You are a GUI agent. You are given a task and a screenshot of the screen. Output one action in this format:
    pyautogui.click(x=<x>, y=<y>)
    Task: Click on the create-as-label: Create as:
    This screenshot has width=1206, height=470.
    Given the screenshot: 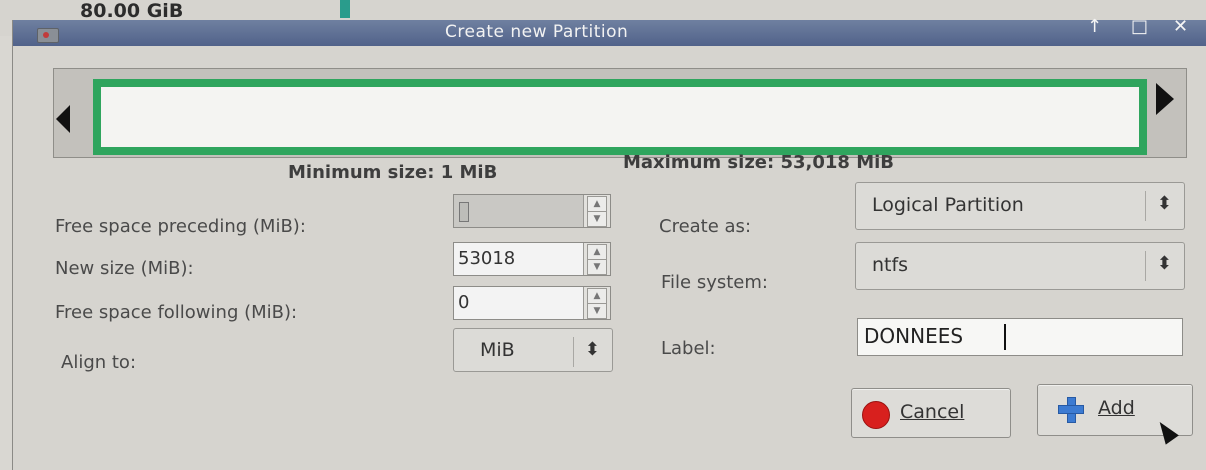 What is the action you would take?
    pyautogui.click(x=705, y=226)
    